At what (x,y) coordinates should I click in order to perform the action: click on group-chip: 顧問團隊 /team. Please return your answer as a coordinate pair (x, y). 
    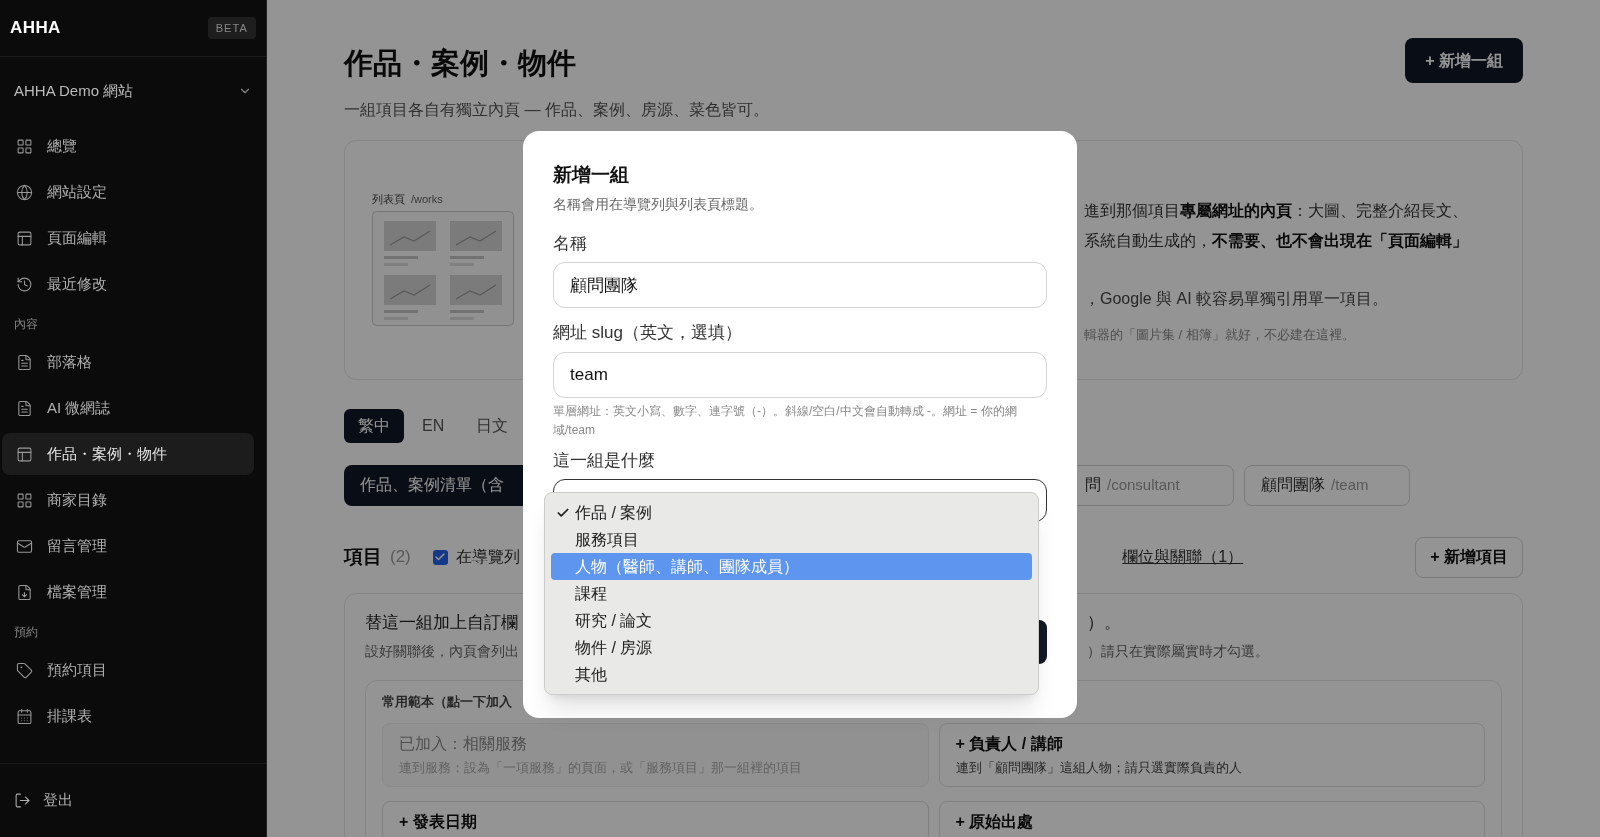
    Looking at the image, I should click on (1327, 485).